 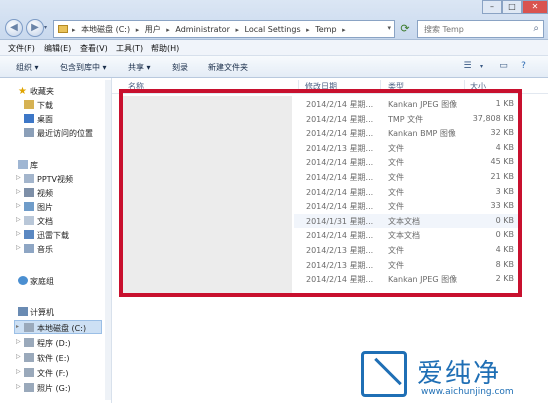 I want to click on search-box: ⌕, so click(x=480, y=29).